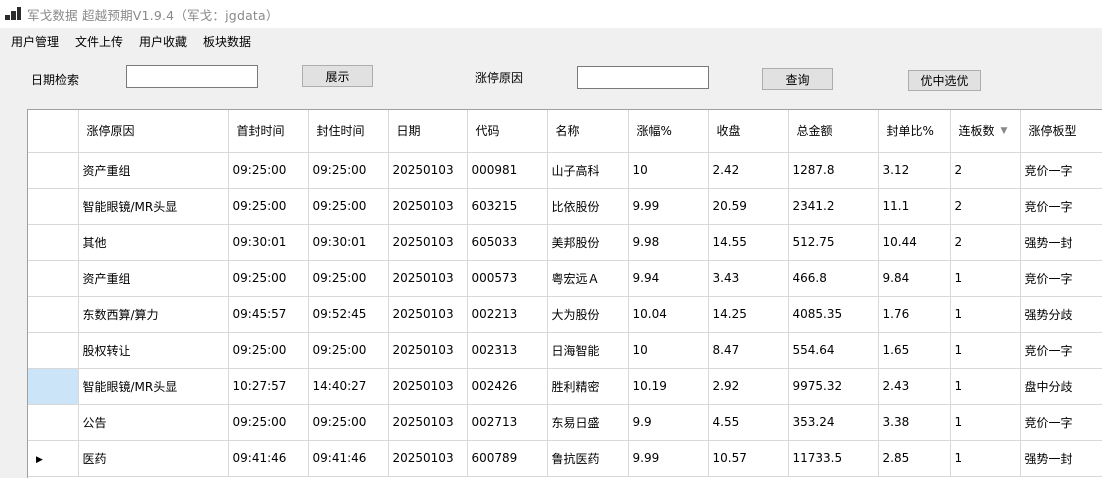 This screenshot has height=478, width=1102. What do you see at coordinates (668, 278) in the screenshot?
I see `col-change-pct-cell: 9.94` at bounding box center [668, 278].